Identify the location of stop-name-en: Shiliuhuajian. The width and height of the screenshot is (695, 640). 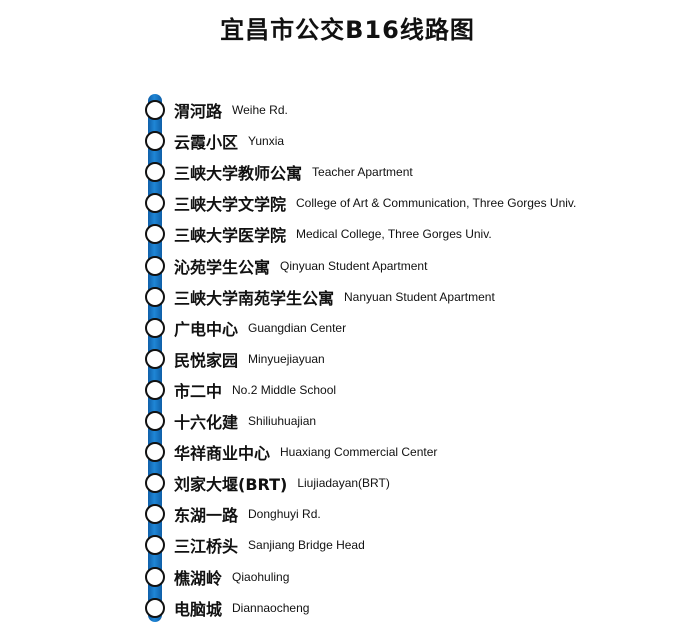
(282, 421).